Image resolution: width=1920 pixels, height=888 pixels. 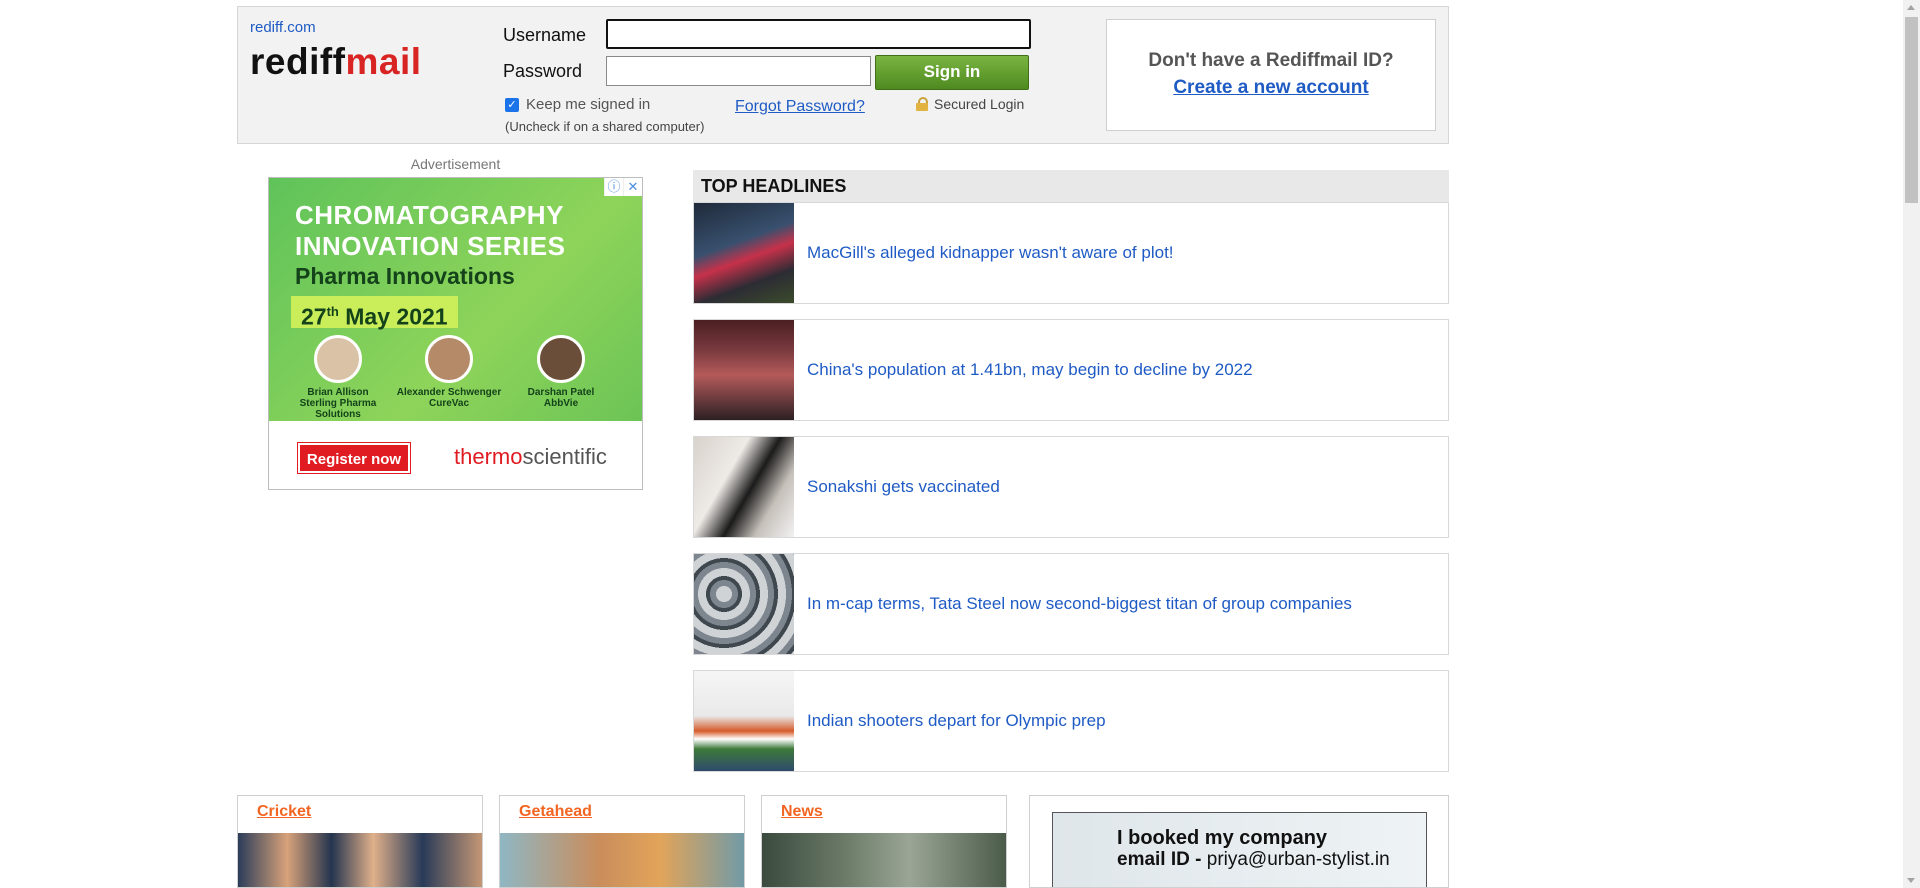 What do you see at coordinates (1162, 859) in the screenshot?
I see `promo-line2-bold: email ID -` at bounding box center [1162, 859].